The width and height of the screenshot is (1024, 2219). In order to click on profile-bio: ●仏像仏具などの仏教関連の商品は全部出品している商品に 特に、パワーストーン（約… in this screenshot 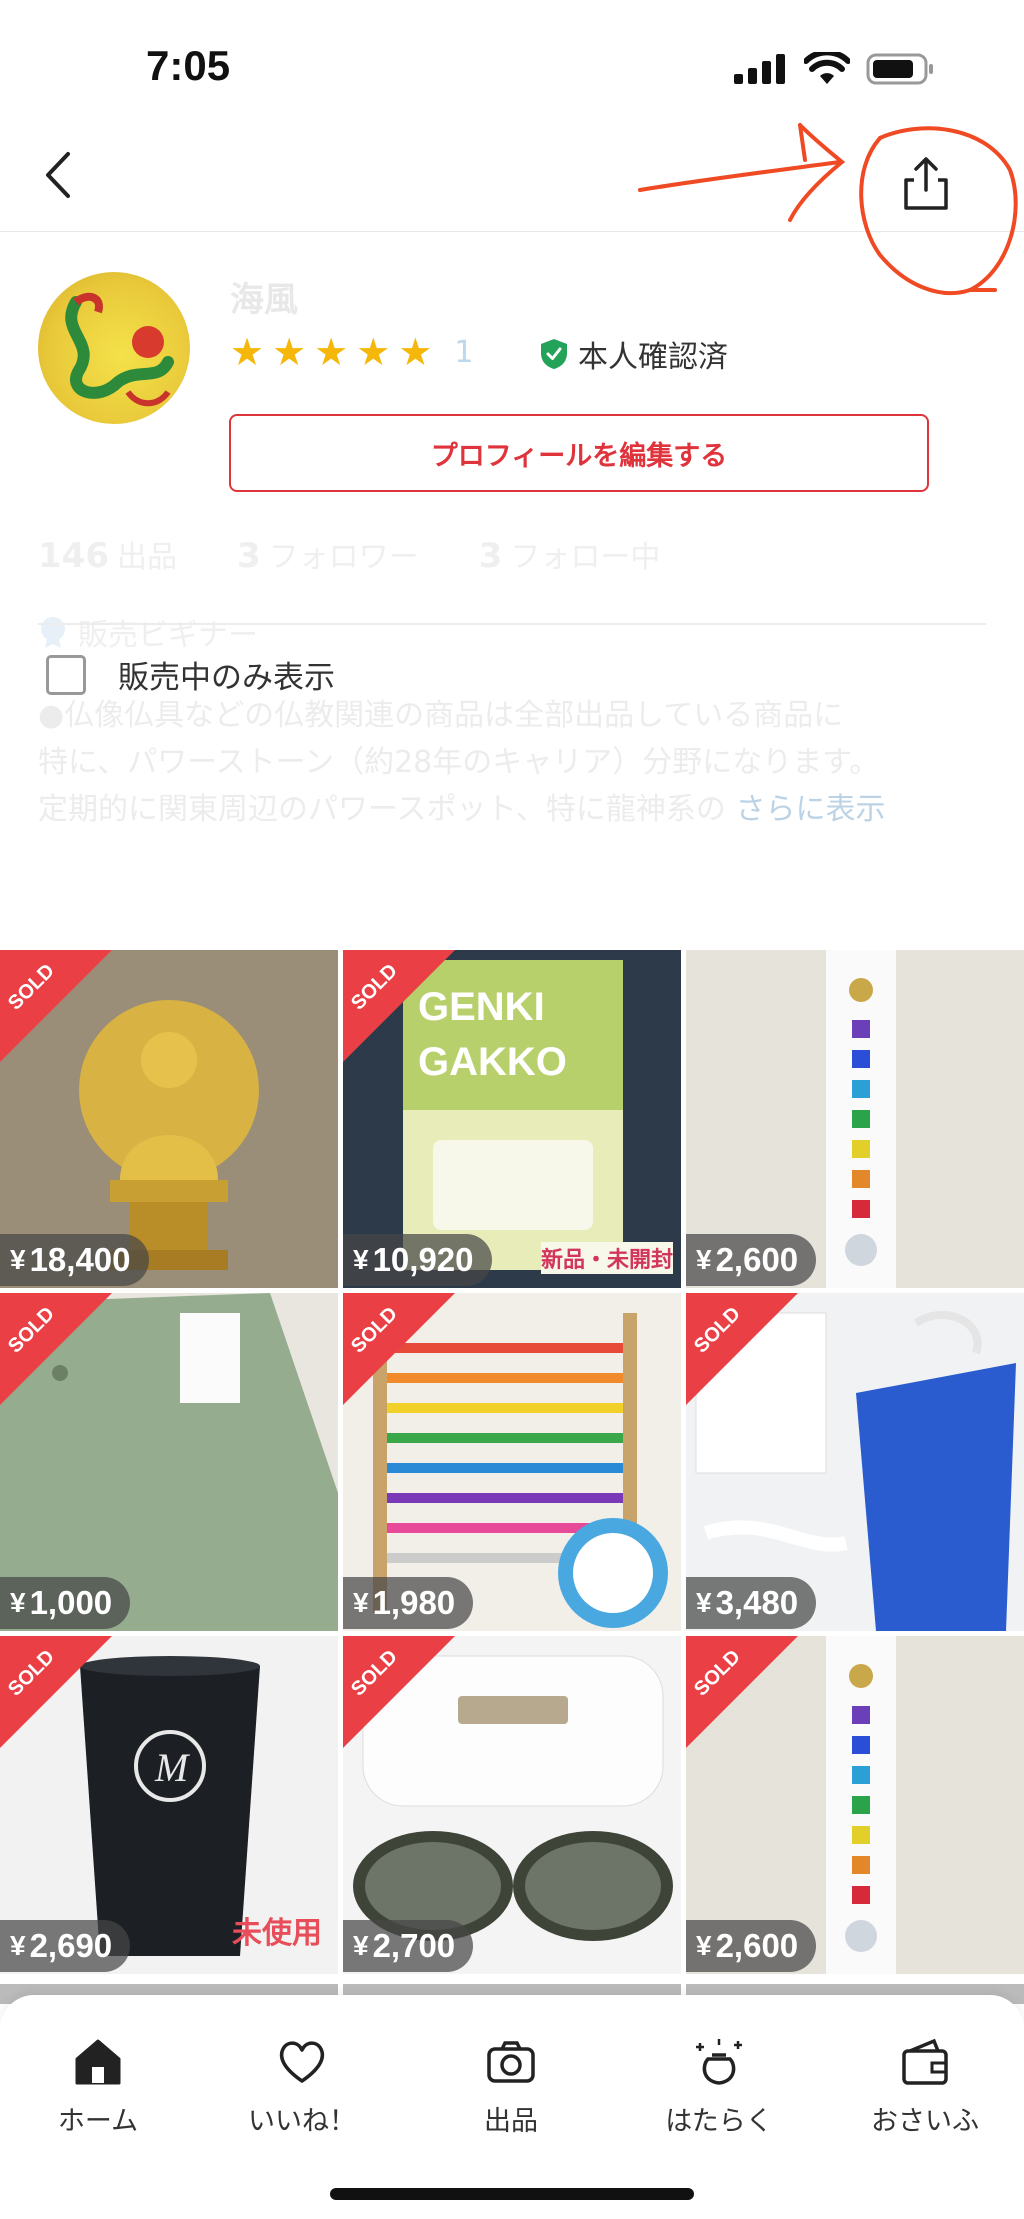, I will do `click(462, 762)`.